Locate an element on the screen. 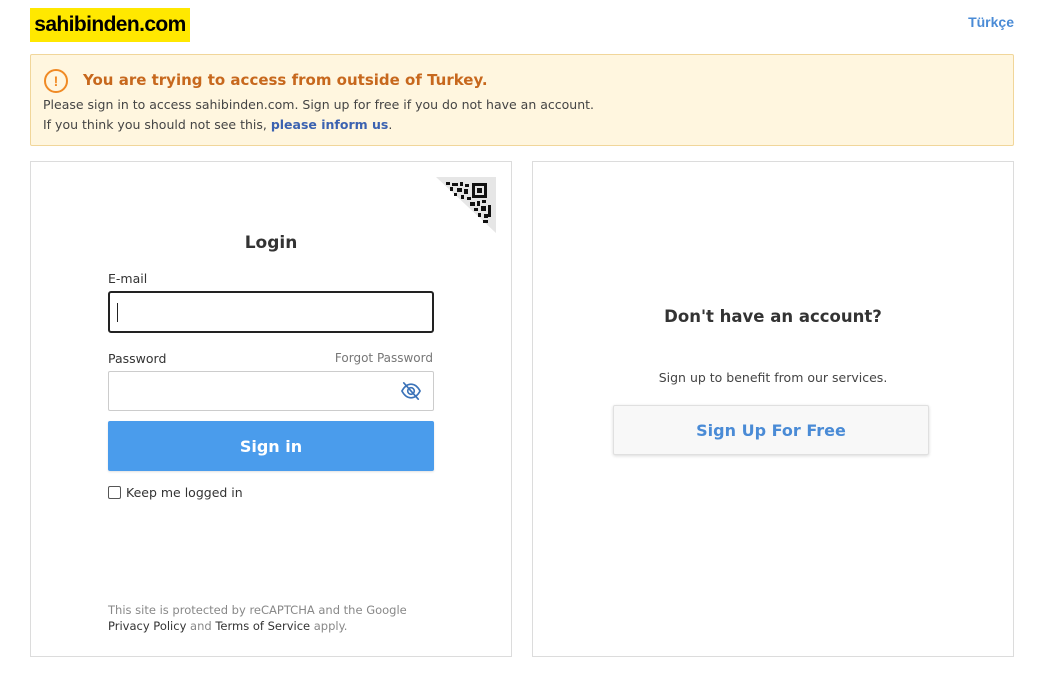 The image size is (1044, 689). logo-text: sahibinden.com is located at coordinates (110, 24).